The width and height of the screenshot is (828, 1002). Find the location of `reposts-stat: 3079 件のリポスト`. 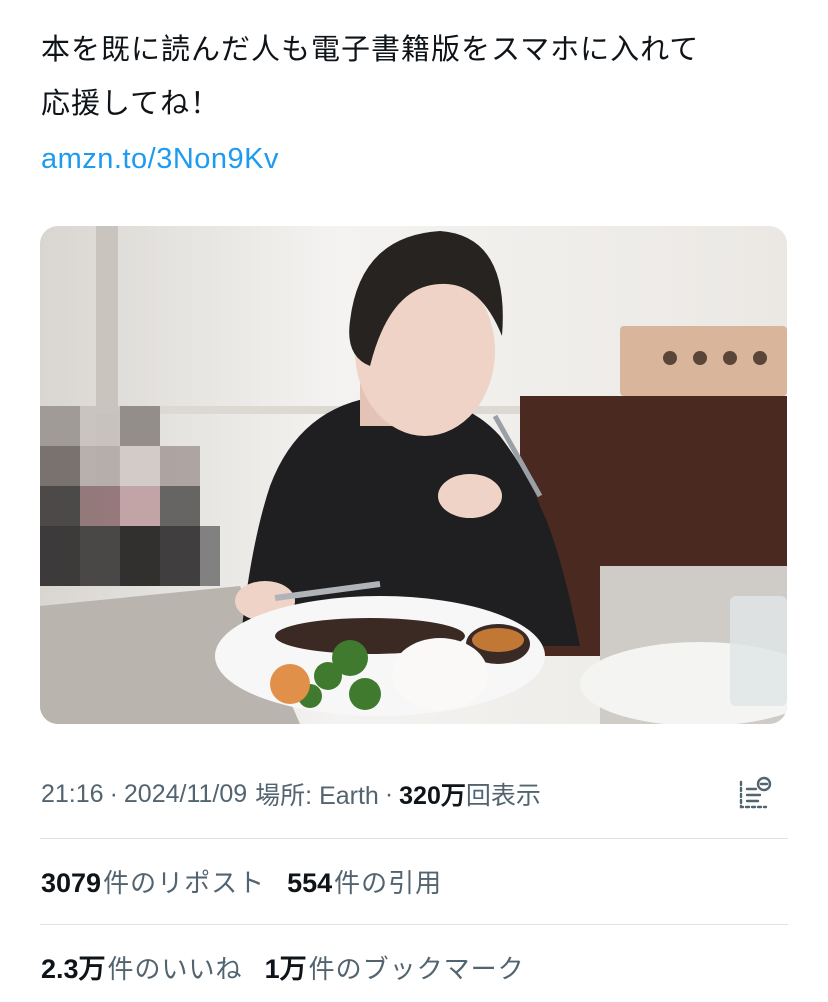

reposts-stat: 3079 件のリポスト is located at coordinates (153, 881).